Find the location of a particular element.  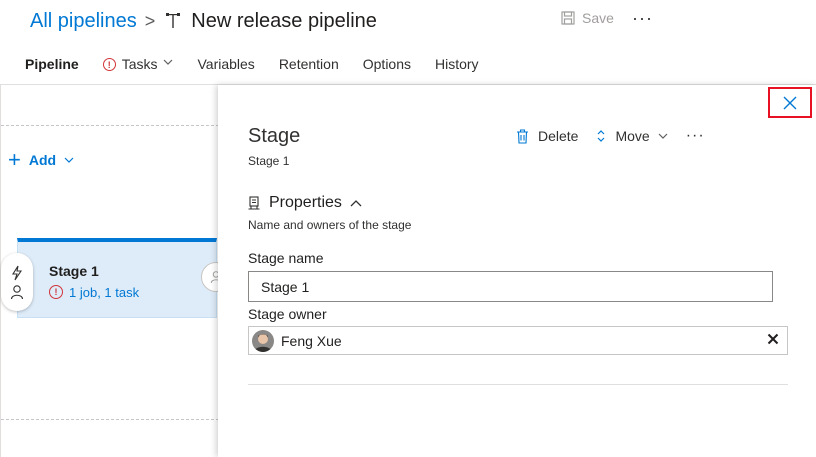

stage-card-name: Stage 1 is located at coordinates (74, 271).